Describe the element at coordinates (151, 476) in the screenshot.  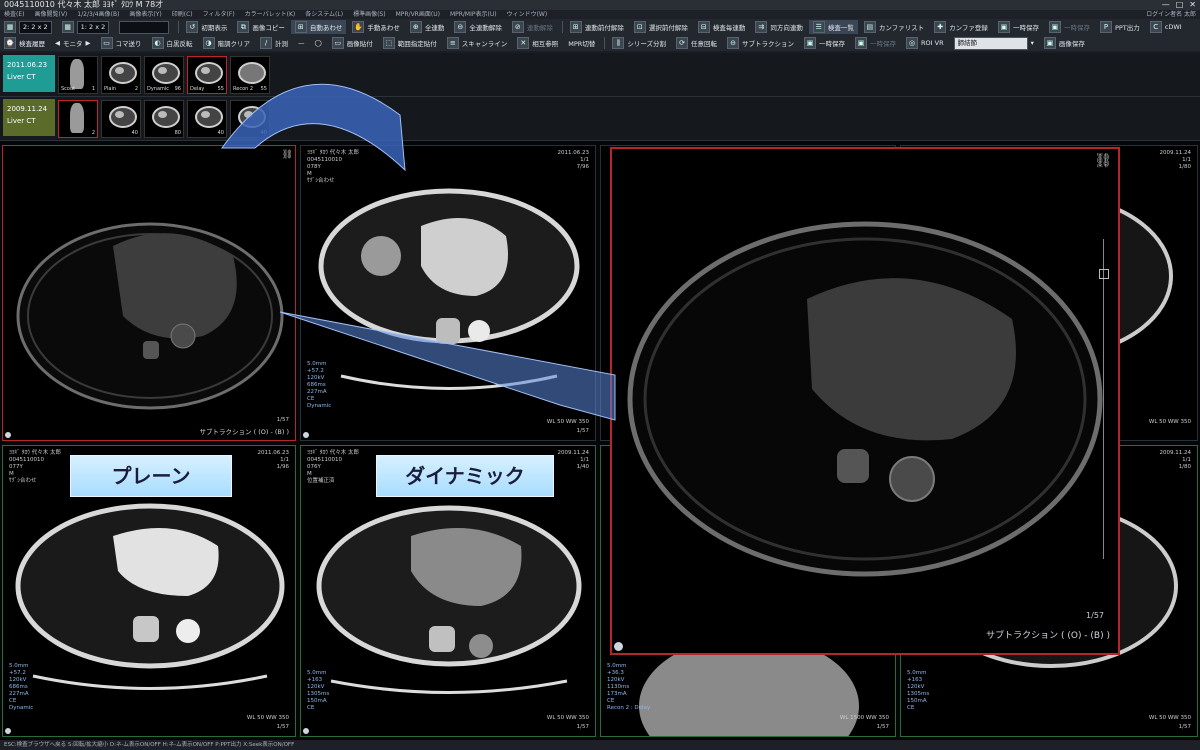
I see `label-plain: プレーン` at that location.